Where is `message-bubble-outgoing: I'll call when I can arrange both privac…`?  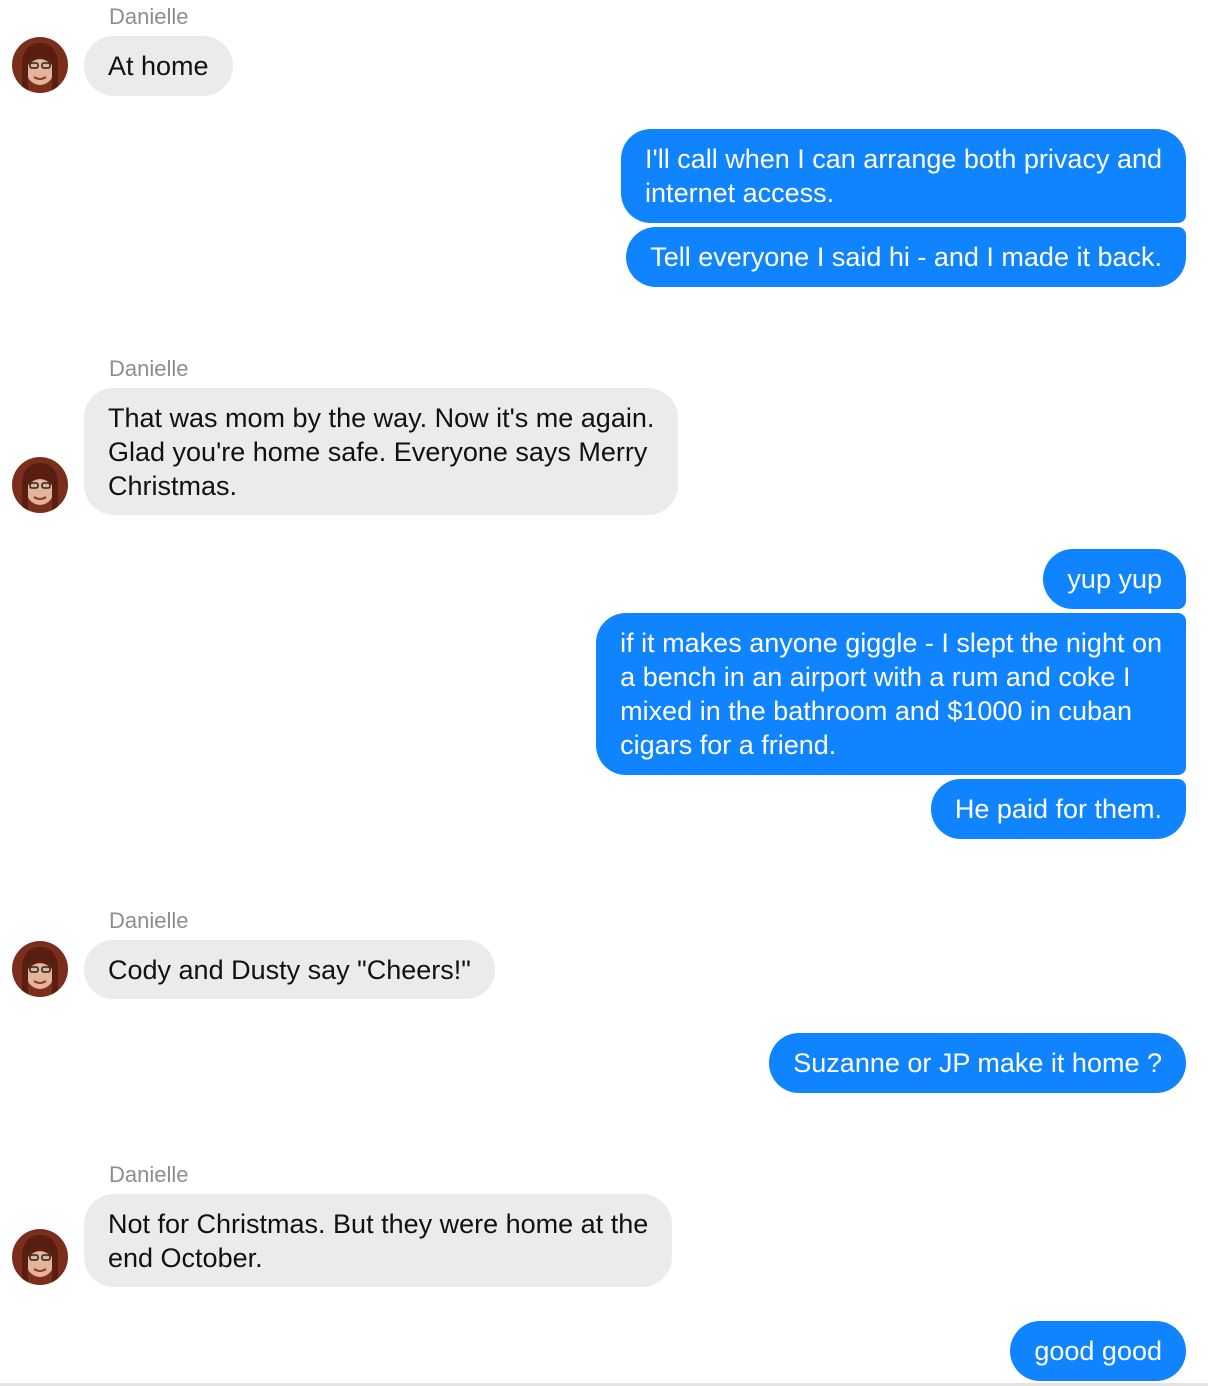 message-bubble-outgoing: I'll call when I can arrange both privac… is located at coordinates (903, 176).